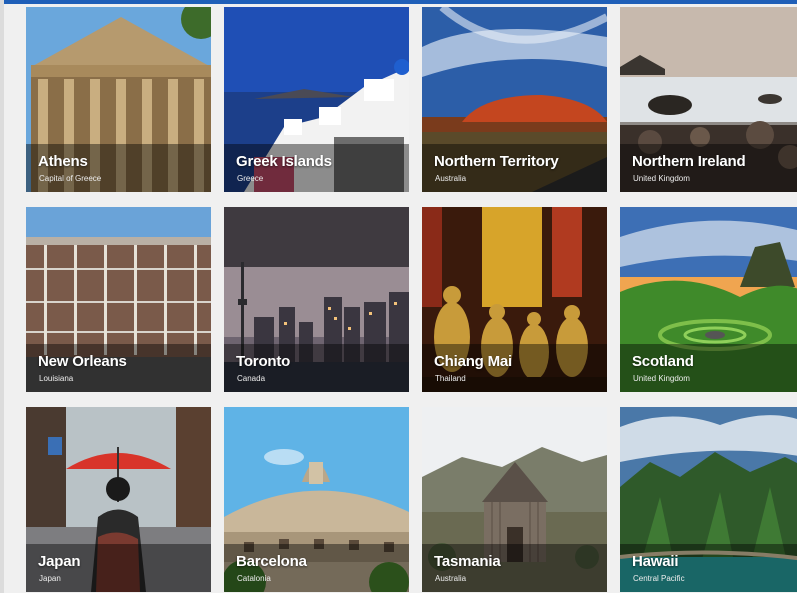 The height and width of the screenshot is (593, 797). I want to click on destination-title: Scotland, so click(663, 361).